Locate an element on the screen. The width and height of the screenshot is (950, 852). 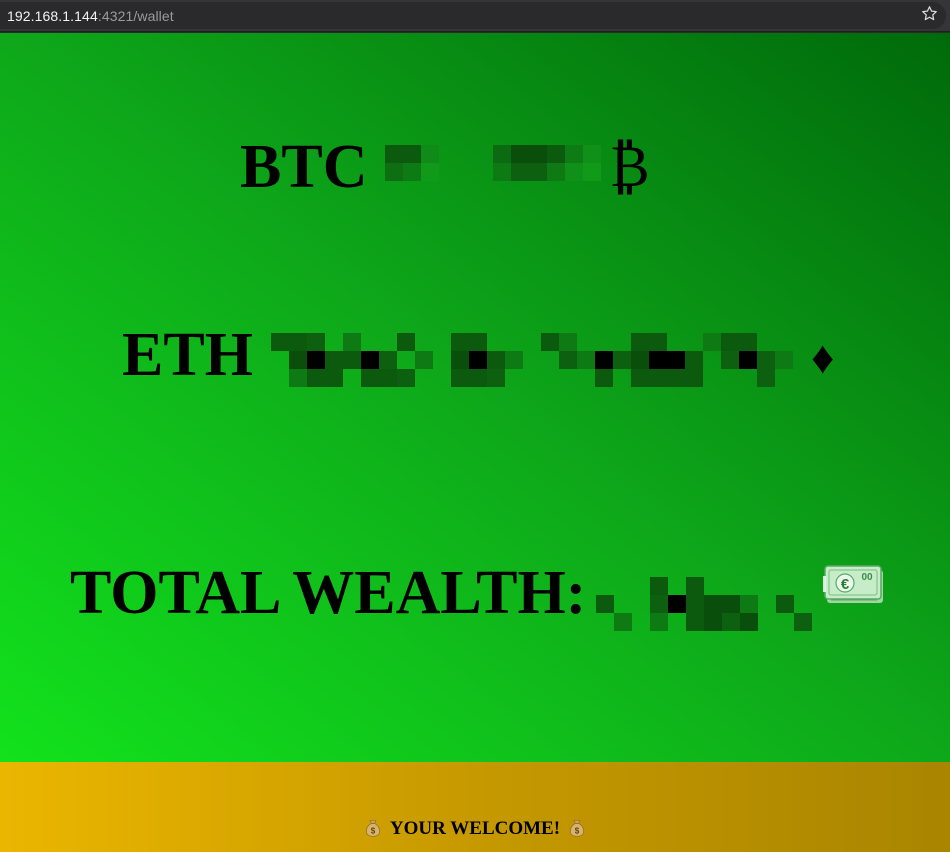
total-wealth-label: TOTAL WEALTH: is located at coordinates (328, 593).